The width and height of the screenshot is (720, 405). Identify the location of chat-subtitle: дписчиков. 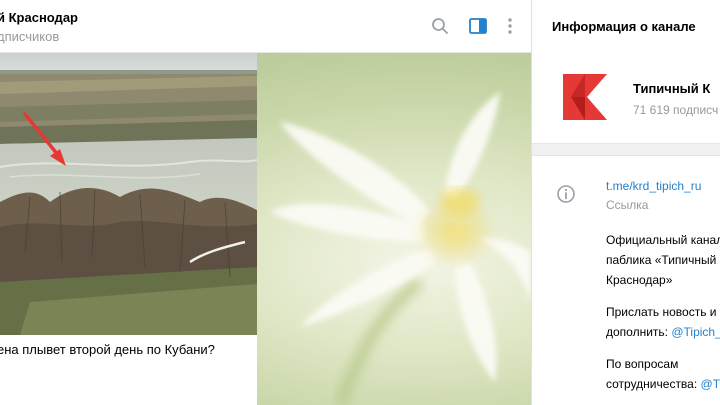
(30, 36).